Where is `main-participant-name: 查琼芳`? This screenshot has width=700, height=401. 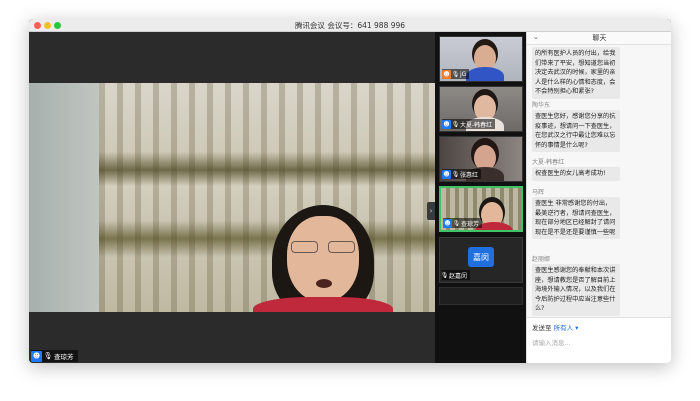 main-participant-name: 查琼芳 is located at coordinates (64, 357).